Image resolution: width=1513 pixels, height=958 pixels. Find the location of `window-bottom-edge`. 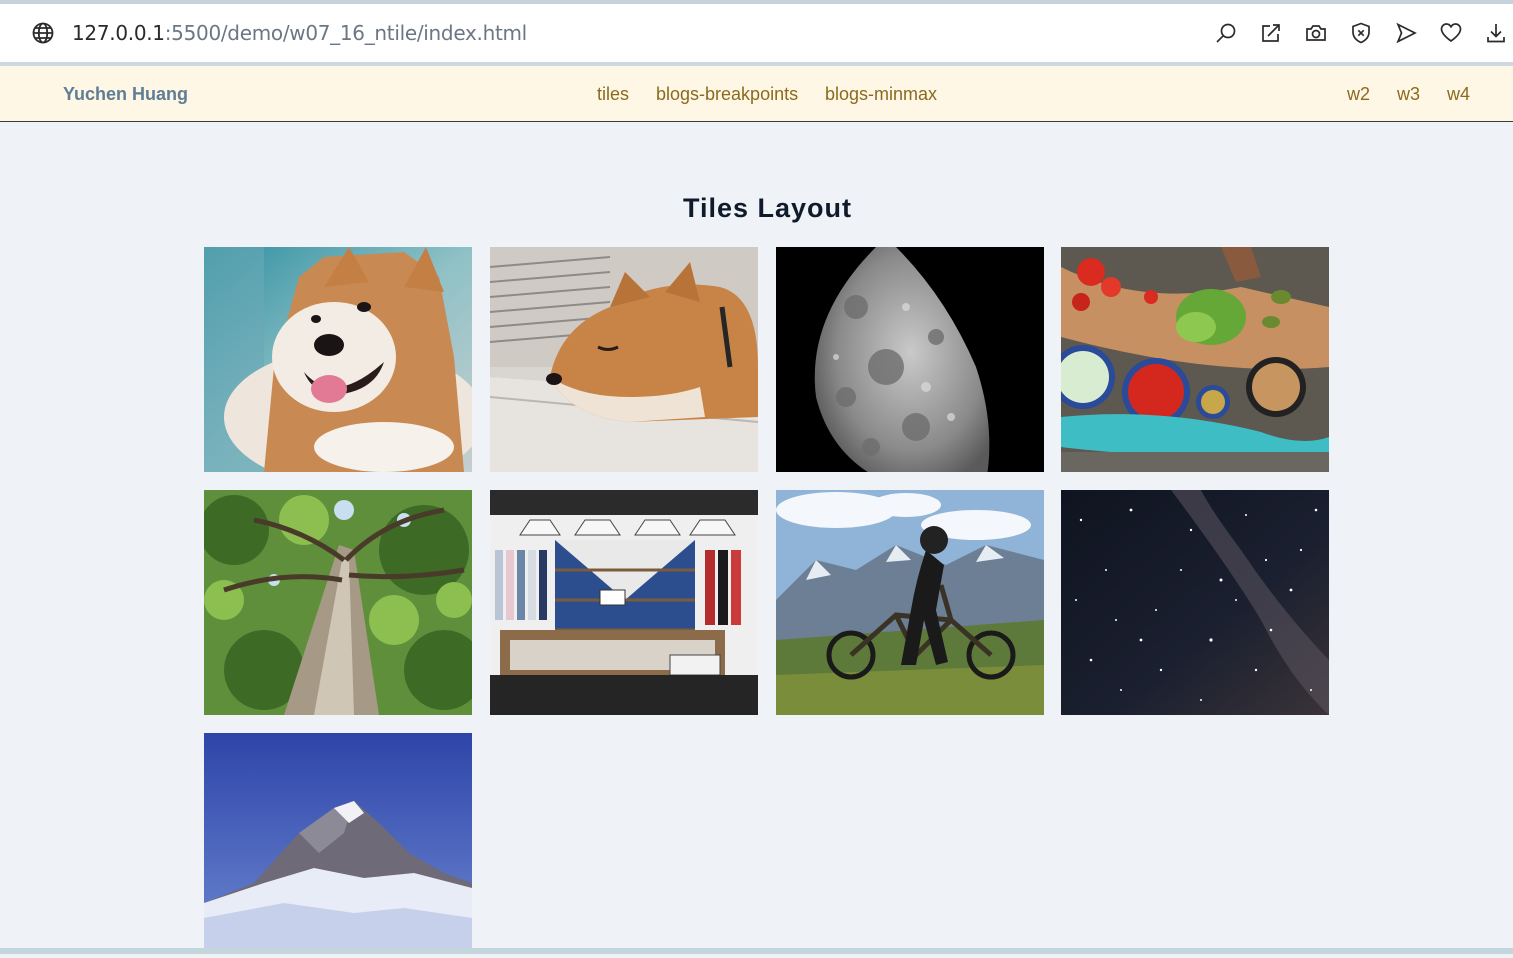

window-bottom-edge is located at coordinates (756, 951).